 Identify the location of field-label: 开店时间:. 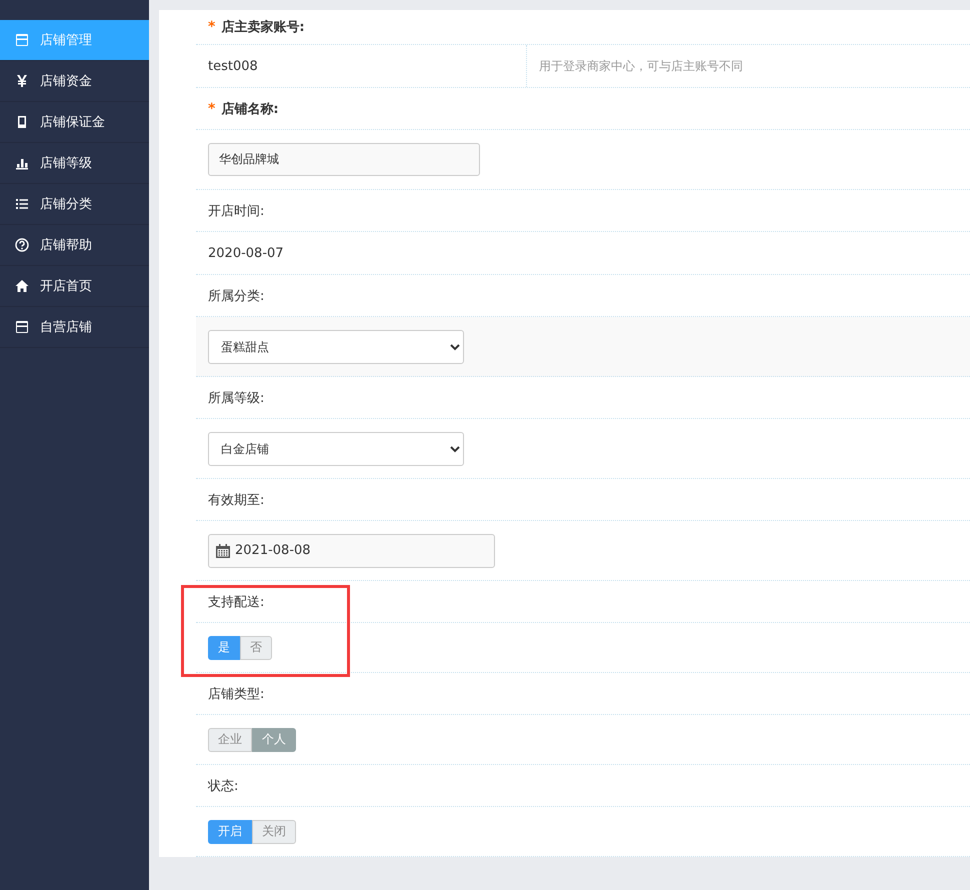
(236, 211).